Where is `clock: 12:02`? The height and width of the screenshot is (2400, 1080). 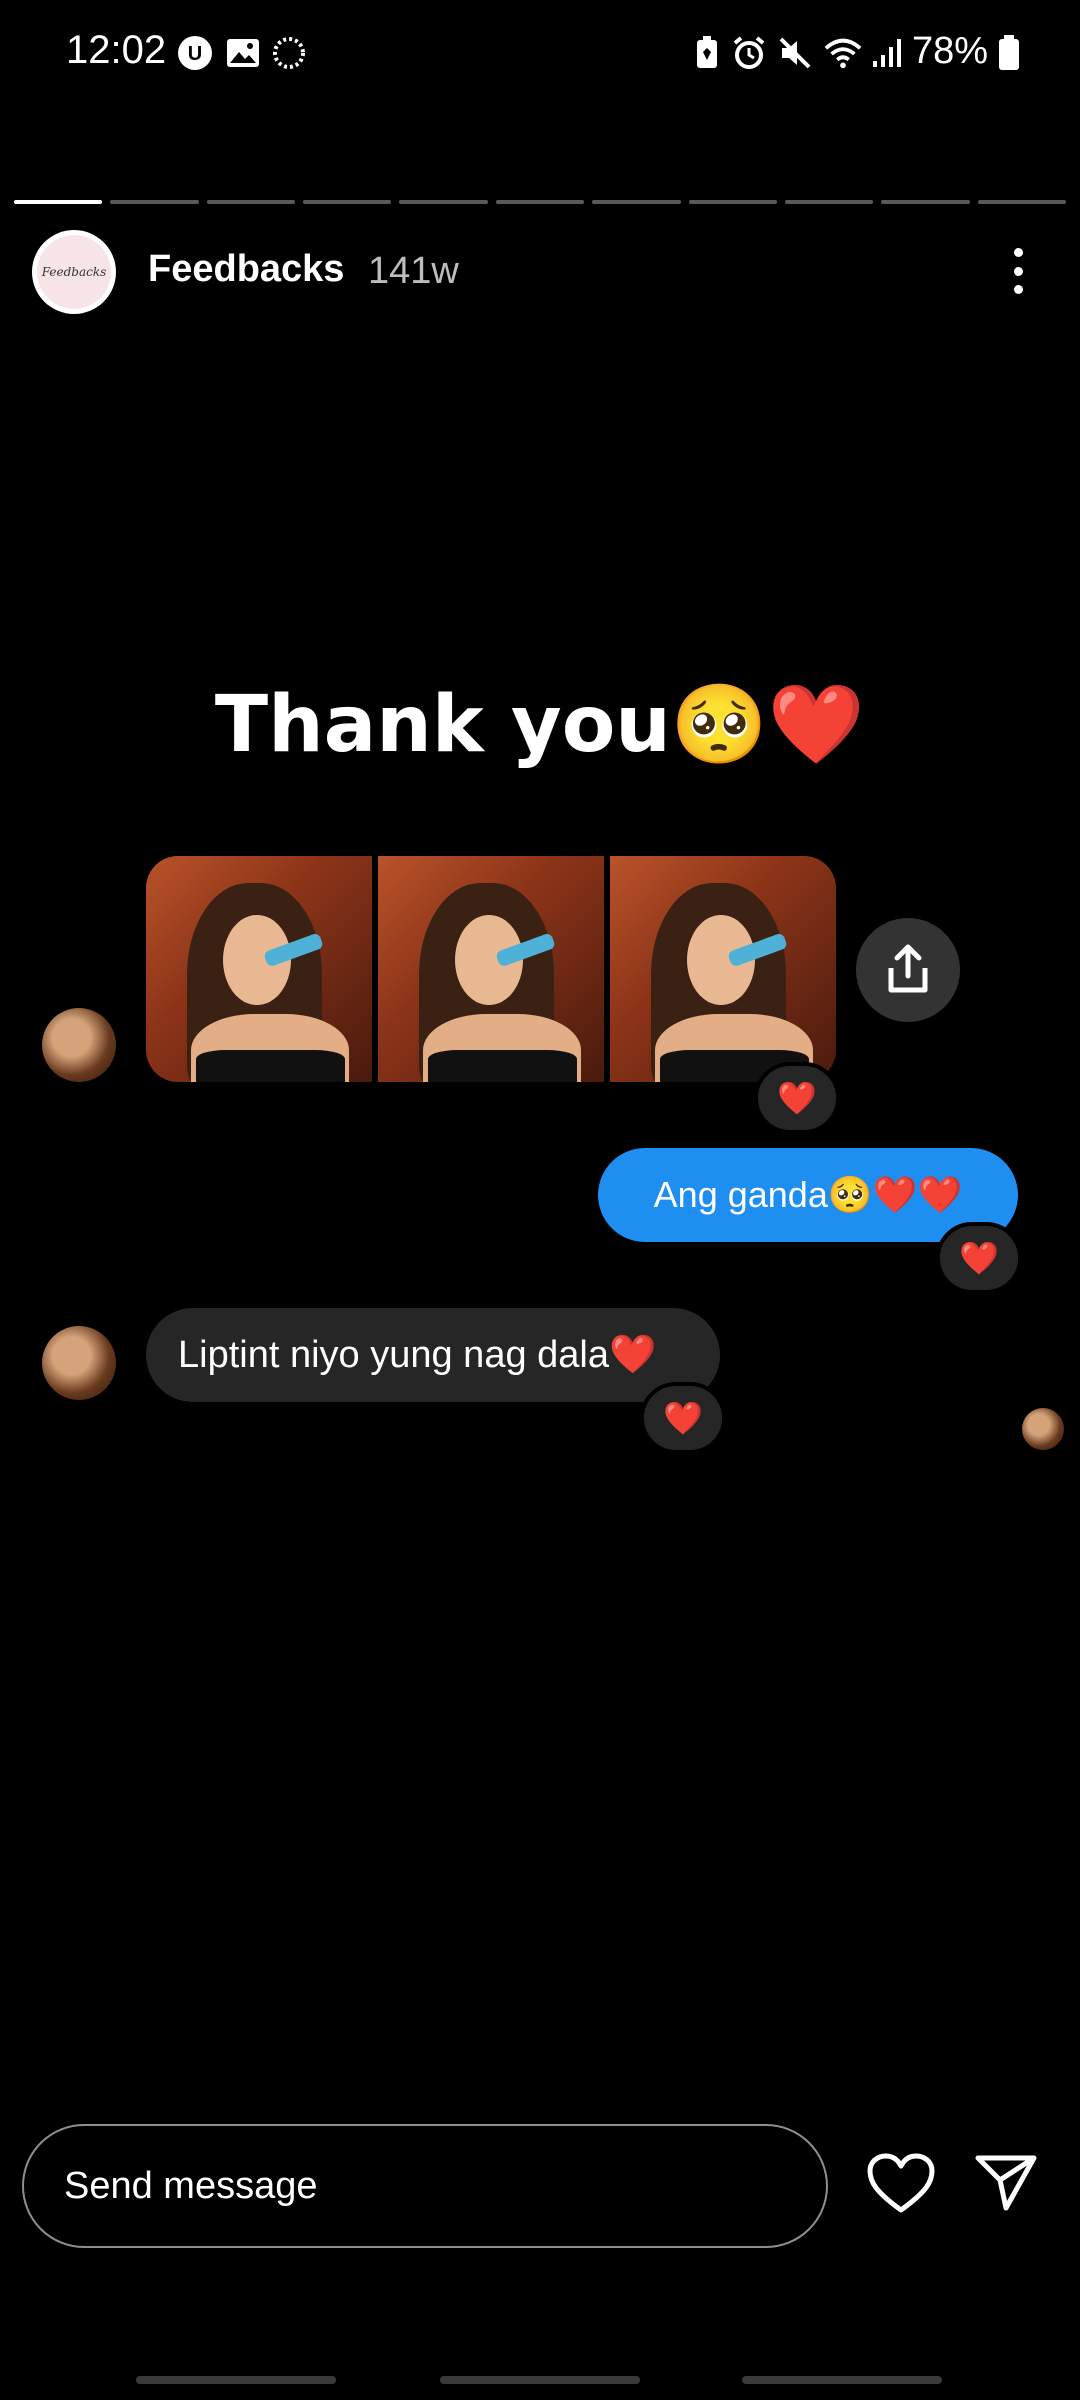 clock: 12:02 is located at coordinates (116, 50).